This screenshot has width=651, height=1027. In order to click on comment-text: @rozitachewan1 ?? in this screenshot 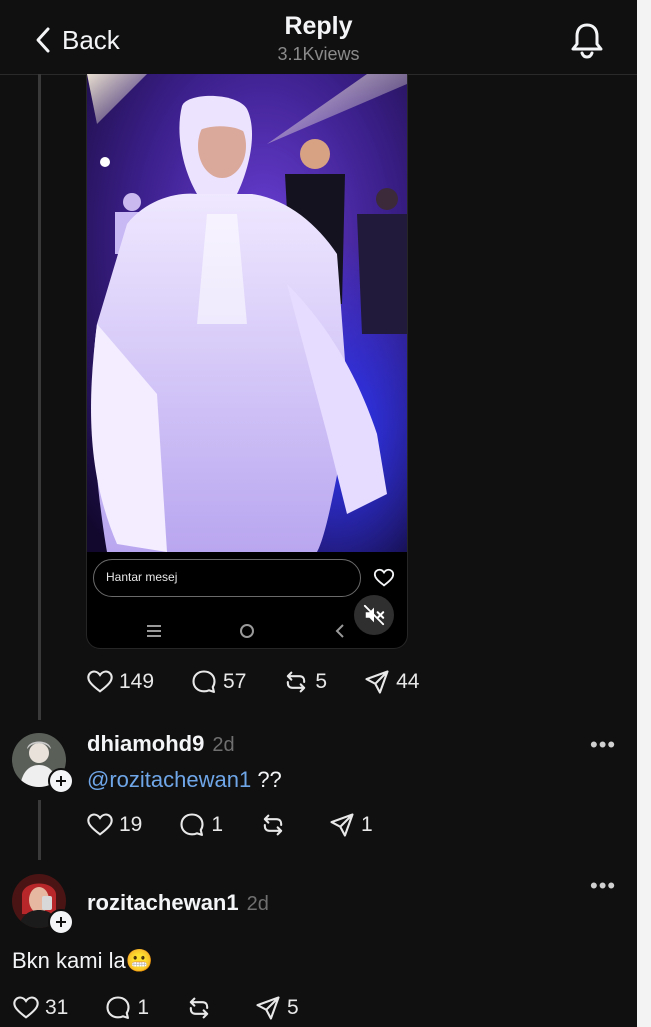, I will do `click(184, 780)`.